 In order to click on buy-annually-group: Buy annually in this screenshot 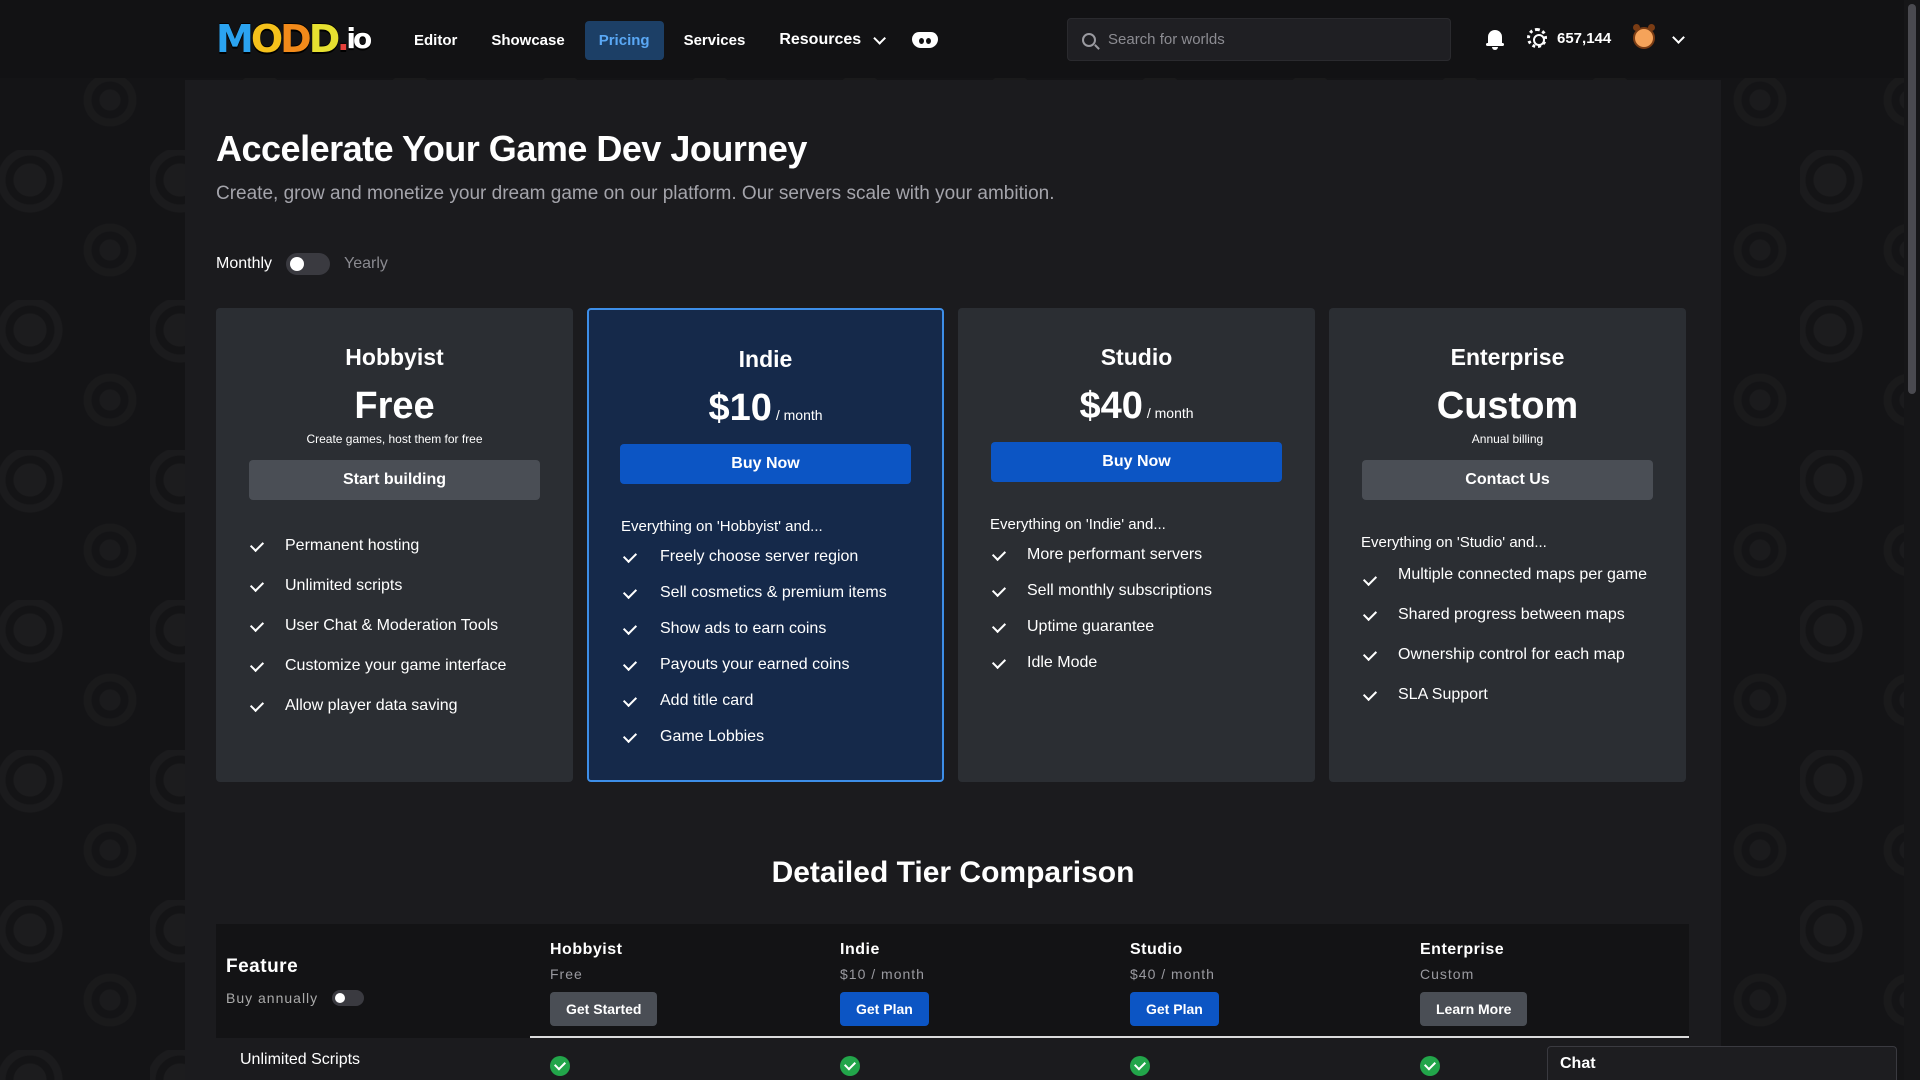, I will do `click(295, 998)`.